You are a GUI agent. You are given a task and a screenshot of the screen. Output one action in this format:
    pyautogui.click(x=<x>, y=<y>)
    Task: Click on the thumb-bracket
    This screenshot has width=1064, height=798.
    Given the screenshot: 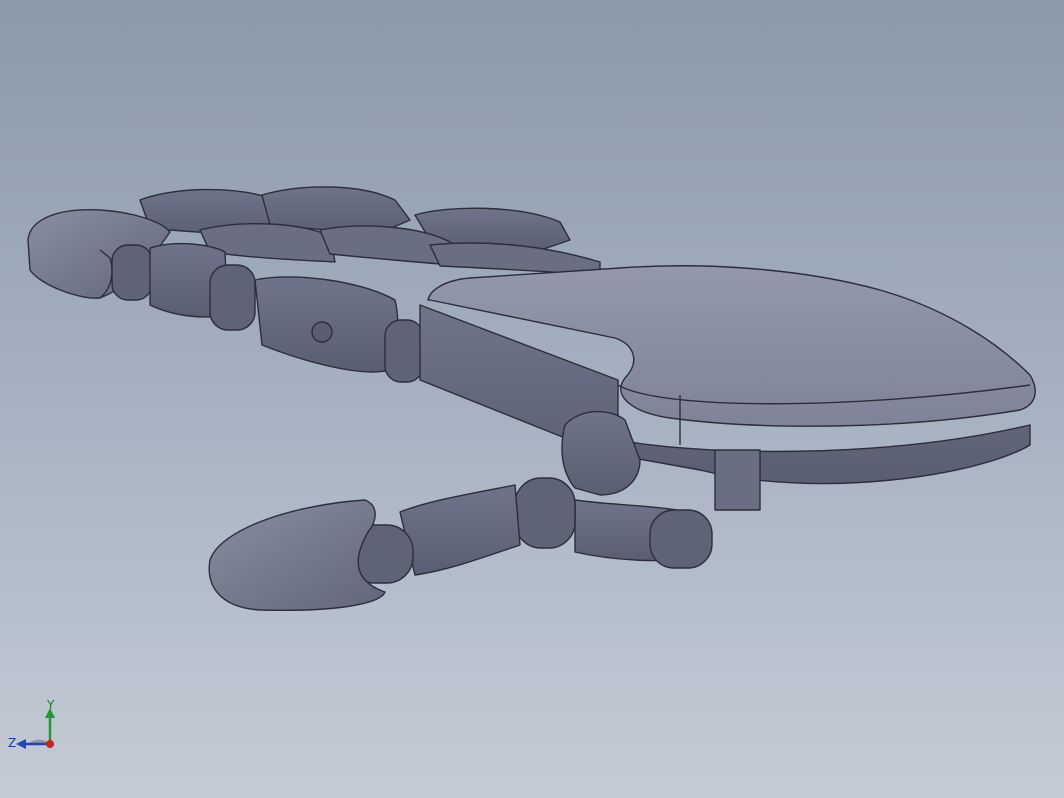 What is the action you would take?
    pyautogui.click(x=737, y=480)
    